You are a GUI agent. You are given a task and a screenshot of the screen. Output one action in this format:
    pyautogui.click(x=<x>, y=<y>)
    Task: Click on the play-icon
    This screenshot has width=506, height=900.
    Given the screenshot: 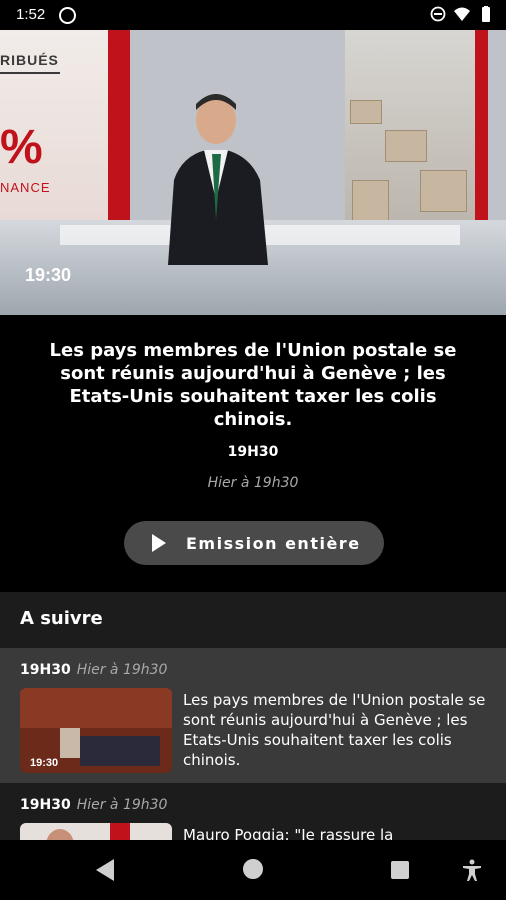 What is the action you would take?
    pyautogui.click(x=159, y=543)
    